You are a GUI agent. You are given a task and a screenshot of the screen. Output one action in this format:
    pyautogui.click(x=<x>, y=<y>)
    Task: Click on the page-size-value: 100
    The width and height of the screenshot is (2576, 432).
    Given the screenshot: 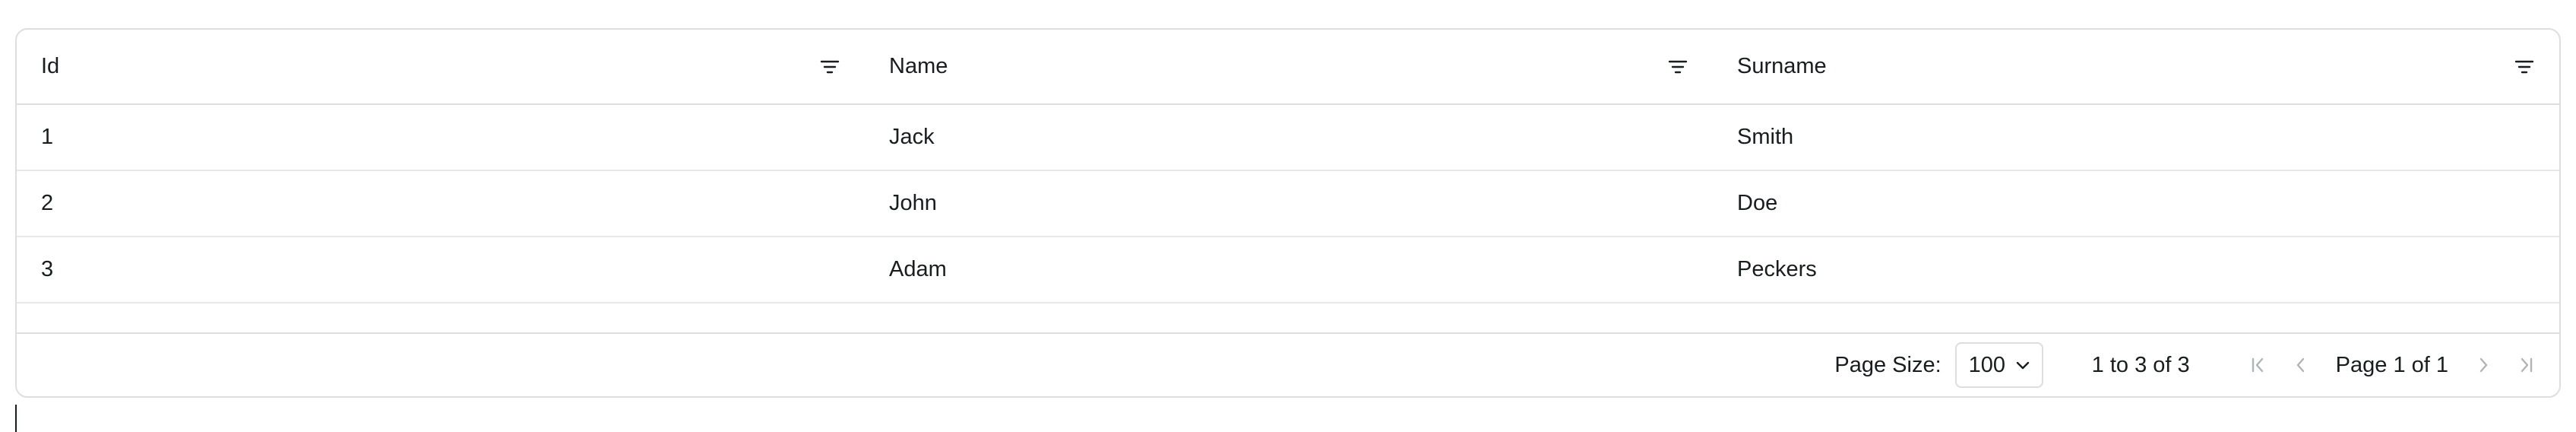 What is the action you would take?
    pyautogui.click(x=1987, y=364)
    